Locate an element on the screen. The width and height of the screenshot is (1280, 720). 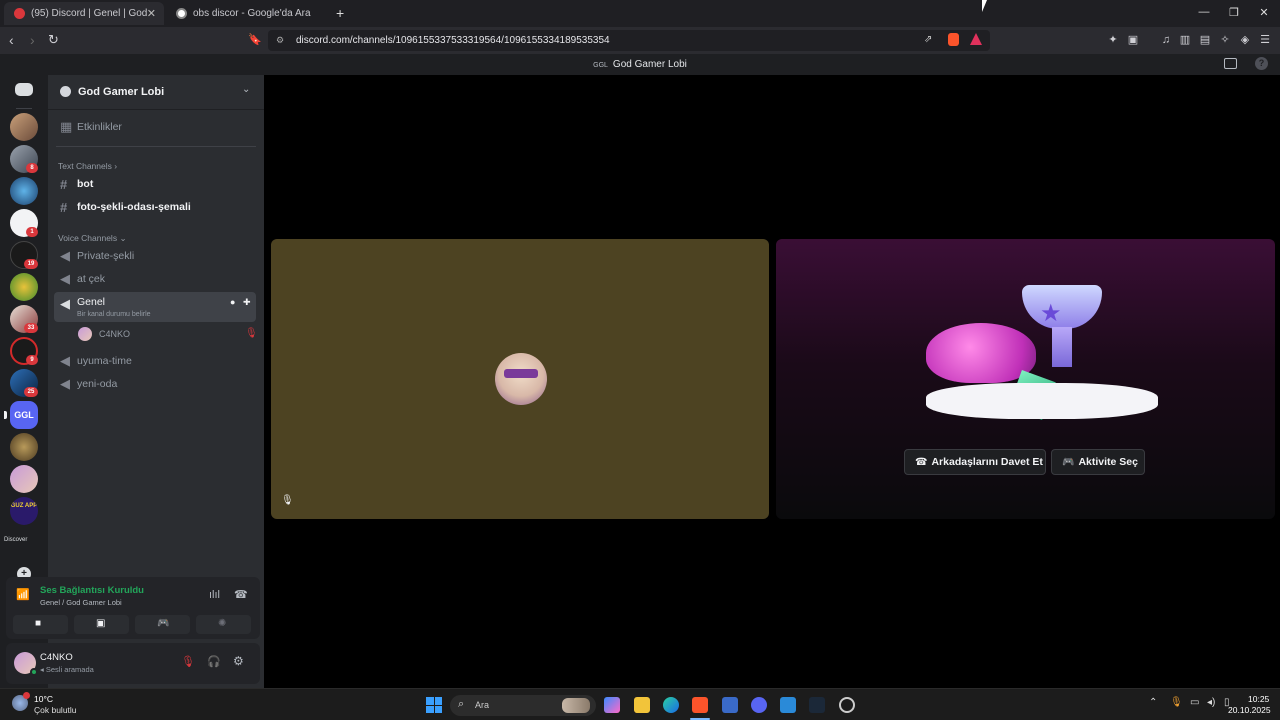
activities-button: 🎮 is located at coordinates (162, 624).